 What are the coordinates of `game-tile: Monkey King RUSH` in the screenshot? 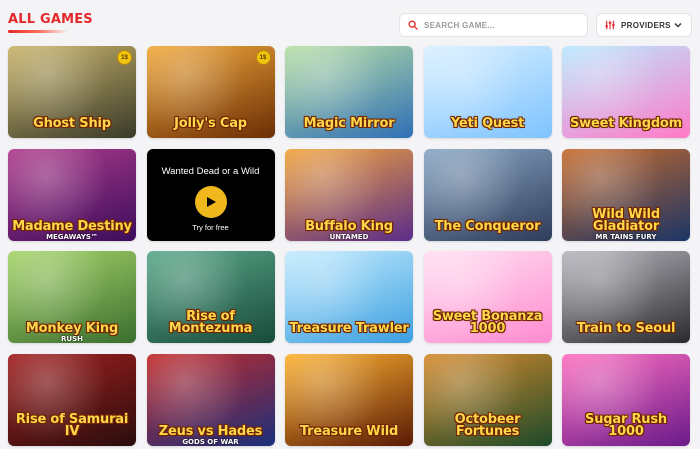 It's located at (72, 297).